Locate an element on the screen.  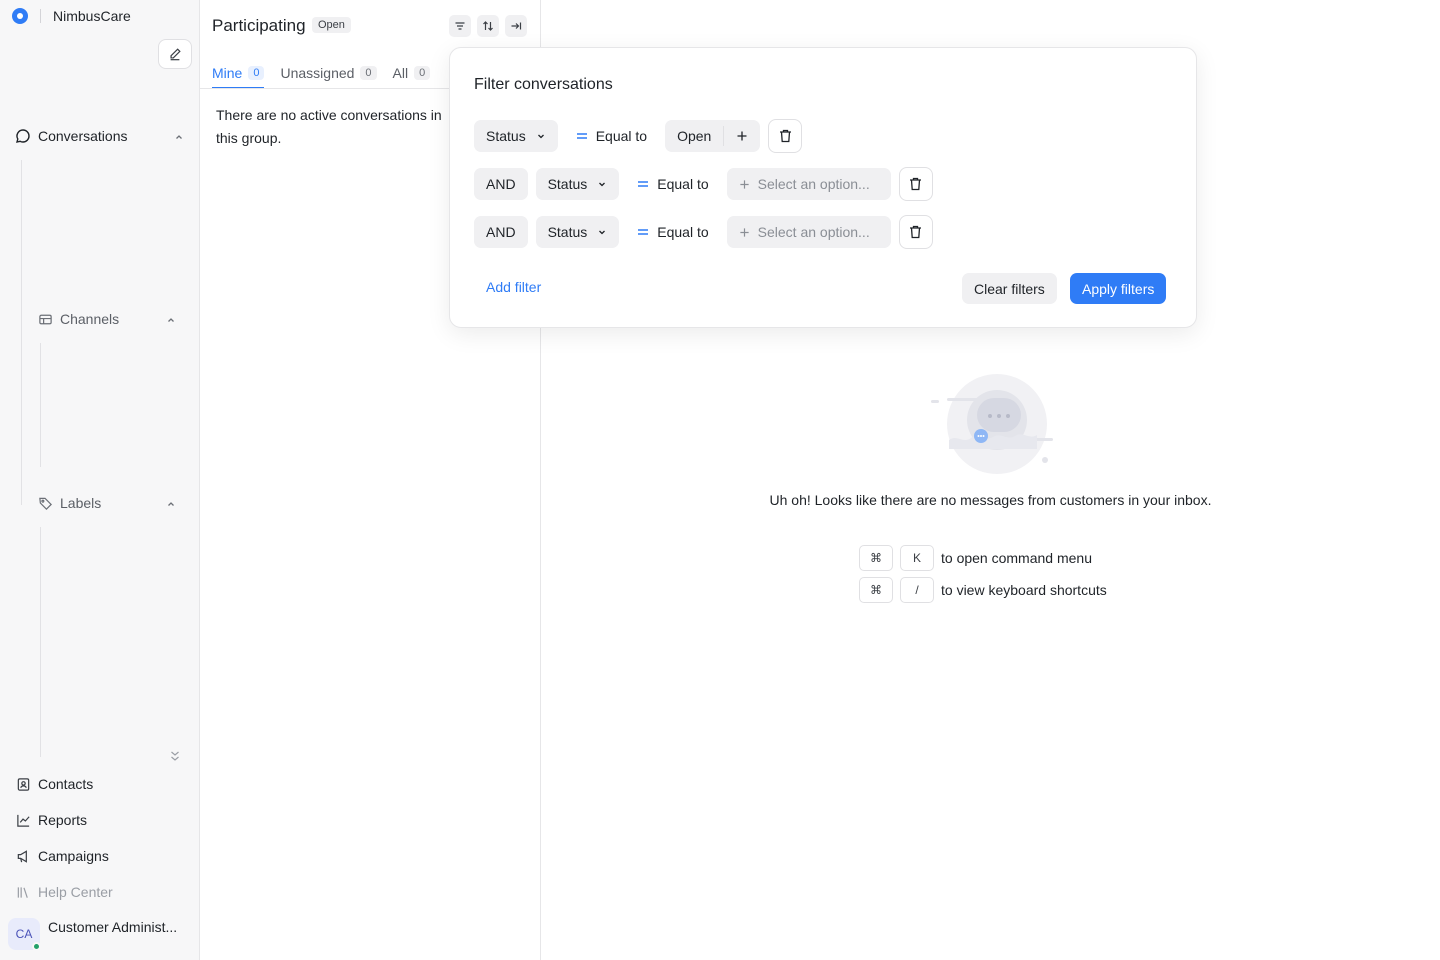
sidebar-item-label: Conversations is located at coordinates (83, 136).